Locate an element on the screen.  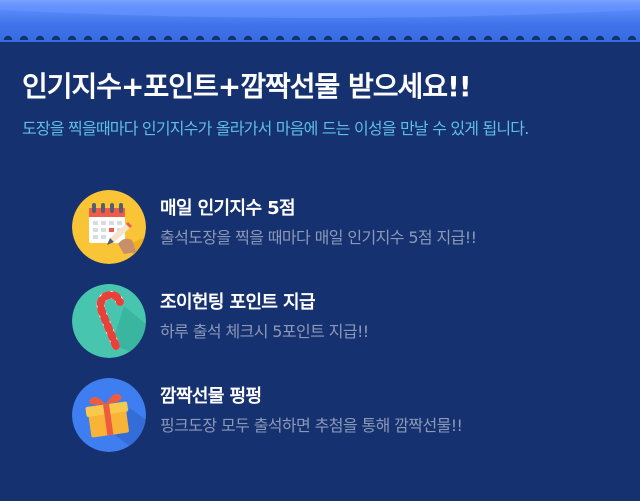
feature-description: 핑크도장 모두 출석하면 추첨을 통해 깜짝선물!! is located at coordinates (311, 425).